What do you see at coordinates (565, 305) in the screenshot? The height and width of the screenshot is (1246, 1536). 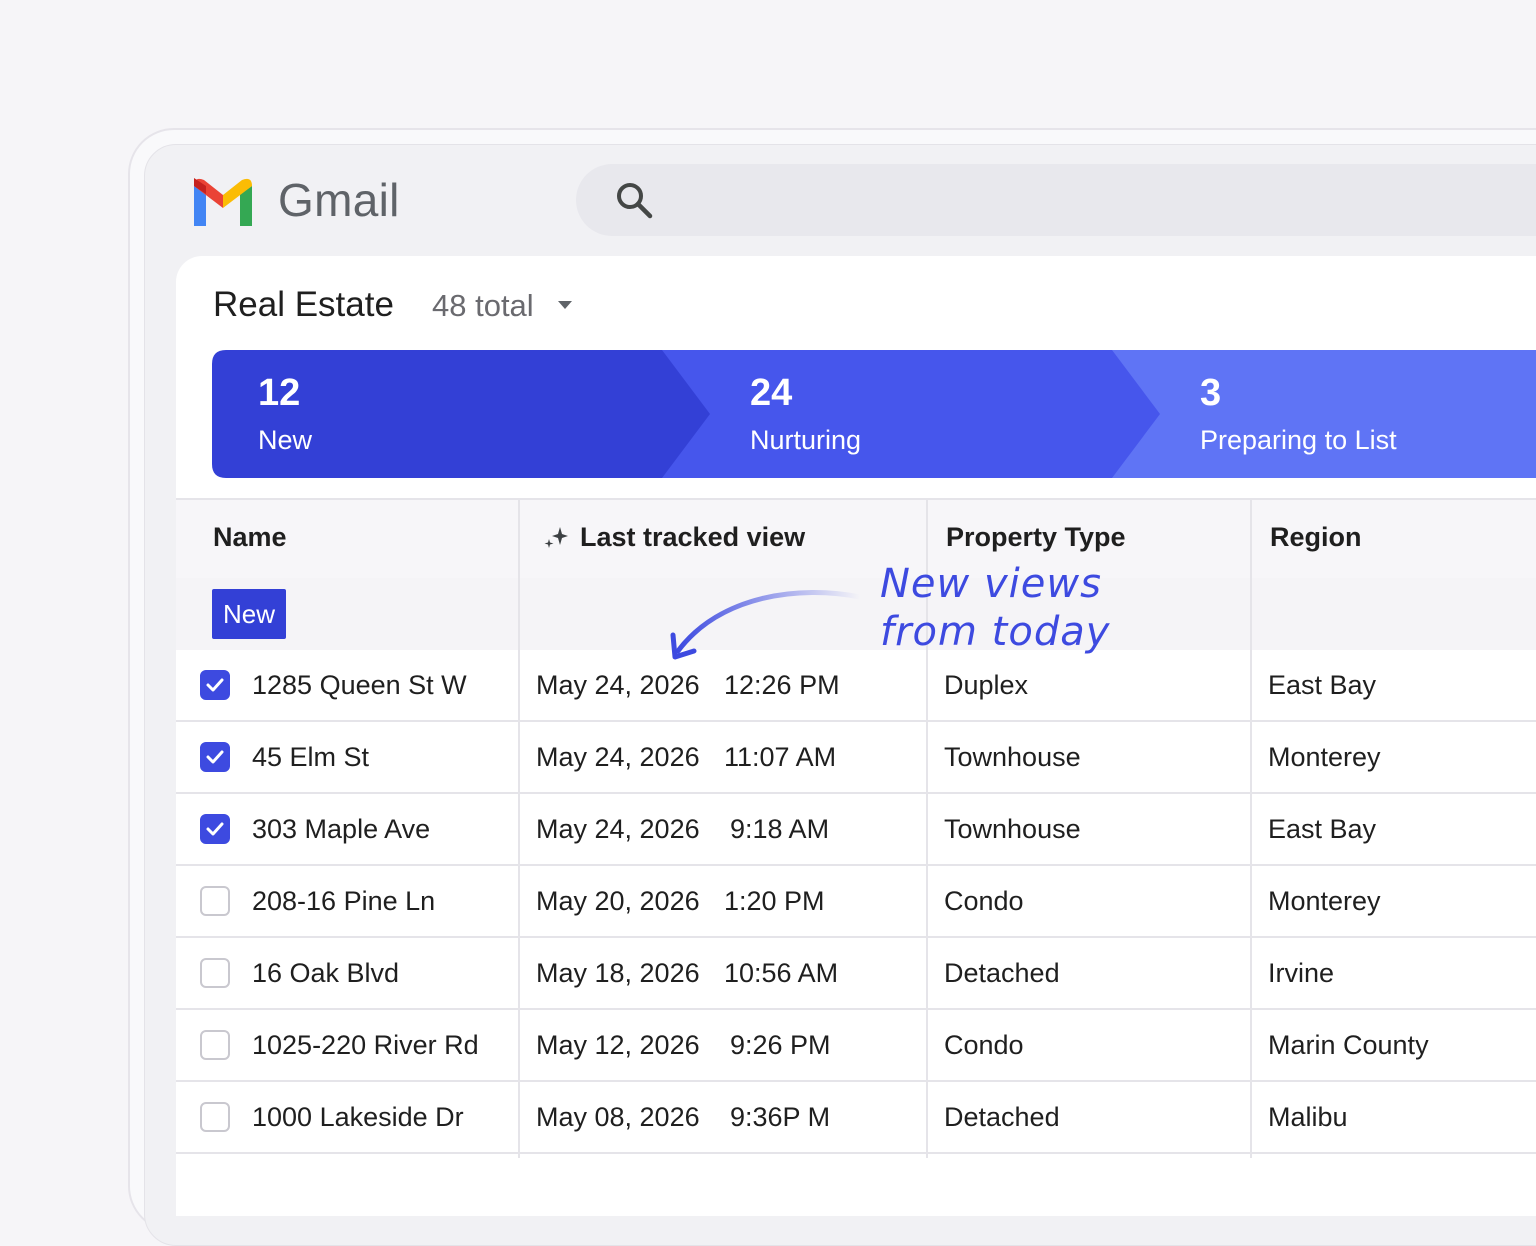 I see `chevron-down-icon` at bounding box center [565, 305].